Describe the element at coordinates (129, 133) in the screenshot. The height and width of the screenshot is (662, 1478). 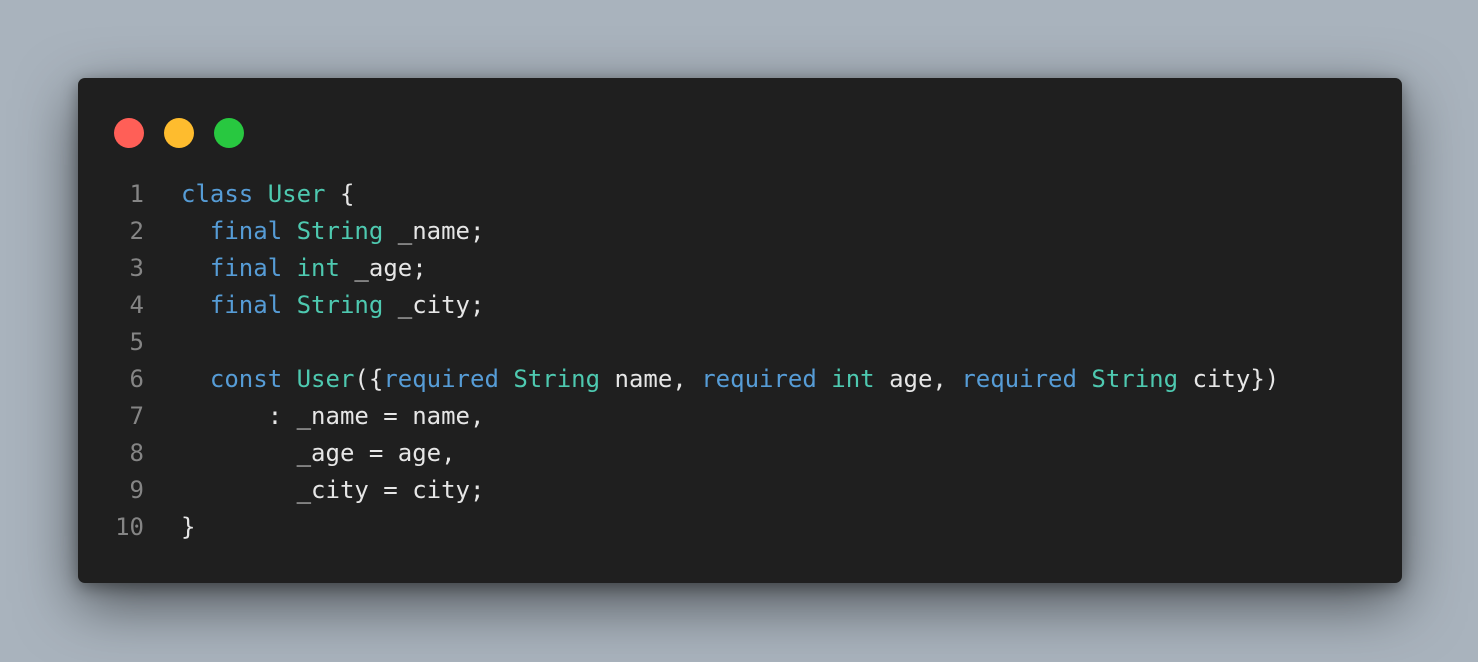
I see `close-dot` at that location.